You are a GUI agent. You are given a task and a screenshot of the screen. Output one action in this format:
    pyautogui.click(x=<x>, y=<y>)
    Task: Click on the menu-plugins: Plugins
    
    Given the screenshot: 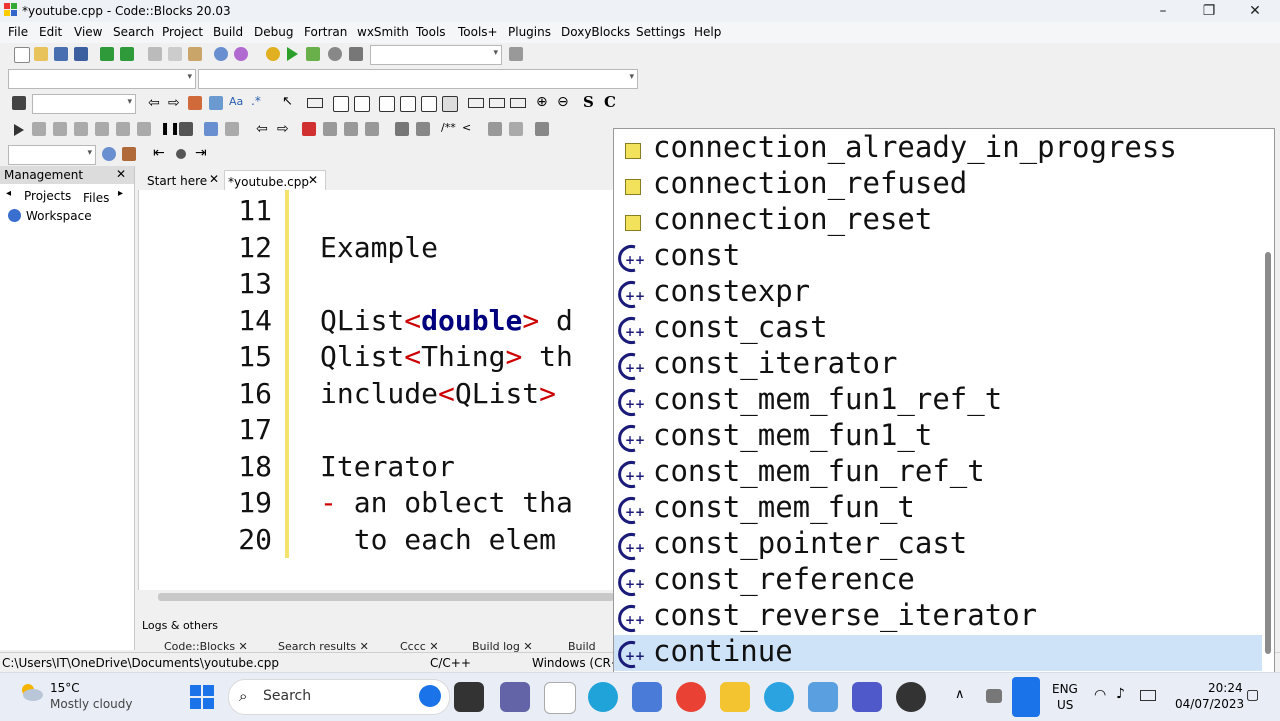 What is the action you would take?
    pyautogui.click(x=529, y=32)
    